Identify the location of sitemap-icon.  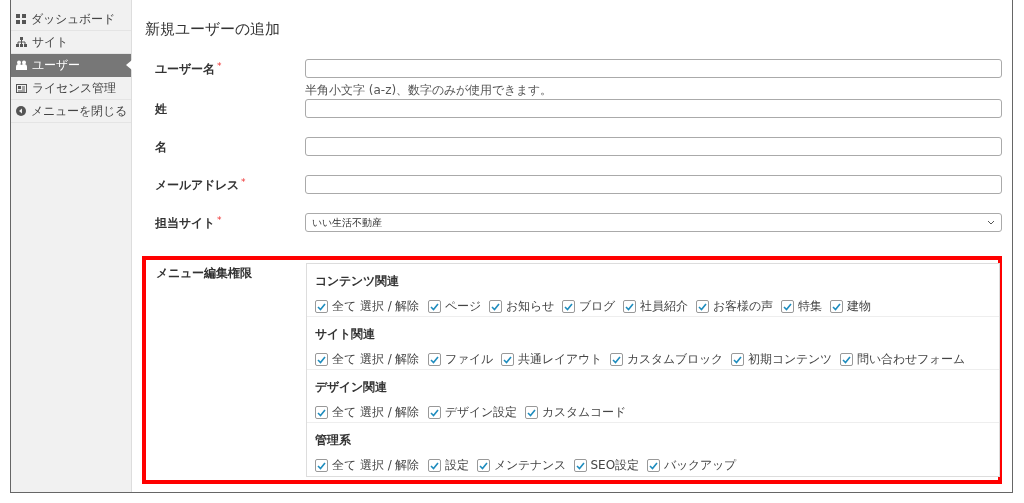
(21, 42).